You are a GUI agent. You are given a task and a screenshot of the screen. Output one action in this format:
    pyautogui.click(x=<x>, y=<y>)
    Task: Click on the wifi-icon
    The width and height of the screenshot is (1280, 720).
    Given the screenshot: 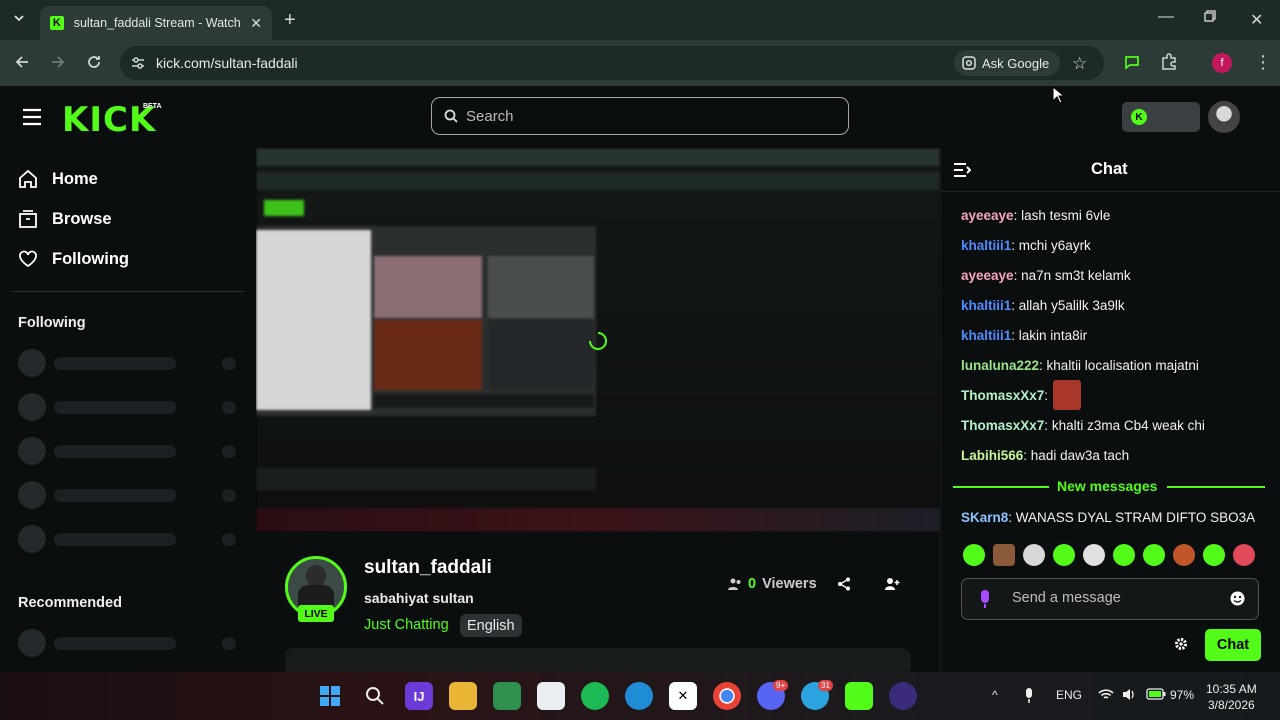 What is the action you would take?
    pyautogui.click(x=1106, y=694)
    